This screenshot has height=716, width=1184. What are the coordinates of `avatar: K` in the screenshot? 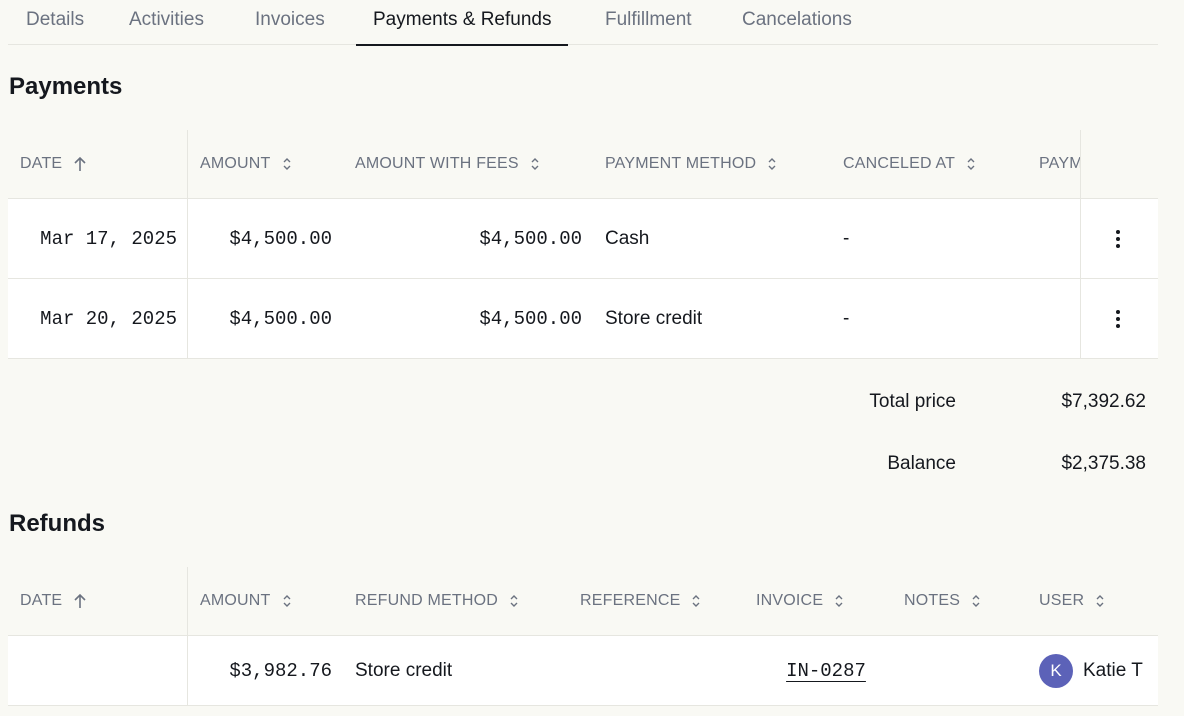 It's located at (1056, 670).